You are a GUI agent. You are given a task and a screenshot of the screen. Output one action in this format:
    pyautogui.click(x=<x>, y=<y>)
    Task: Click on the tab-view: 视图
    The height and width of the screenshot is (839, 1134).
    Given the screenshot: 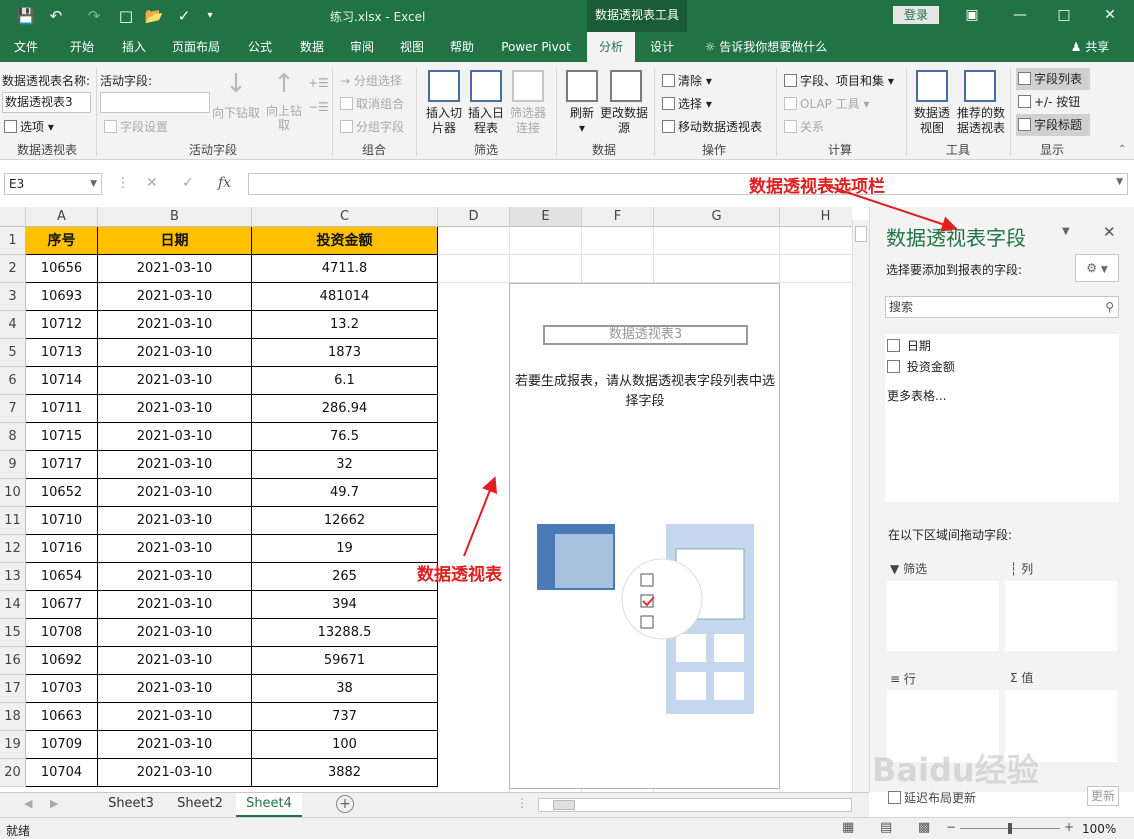 What is the action you would take?
    pyautogui.click(x=412, y=47)
    